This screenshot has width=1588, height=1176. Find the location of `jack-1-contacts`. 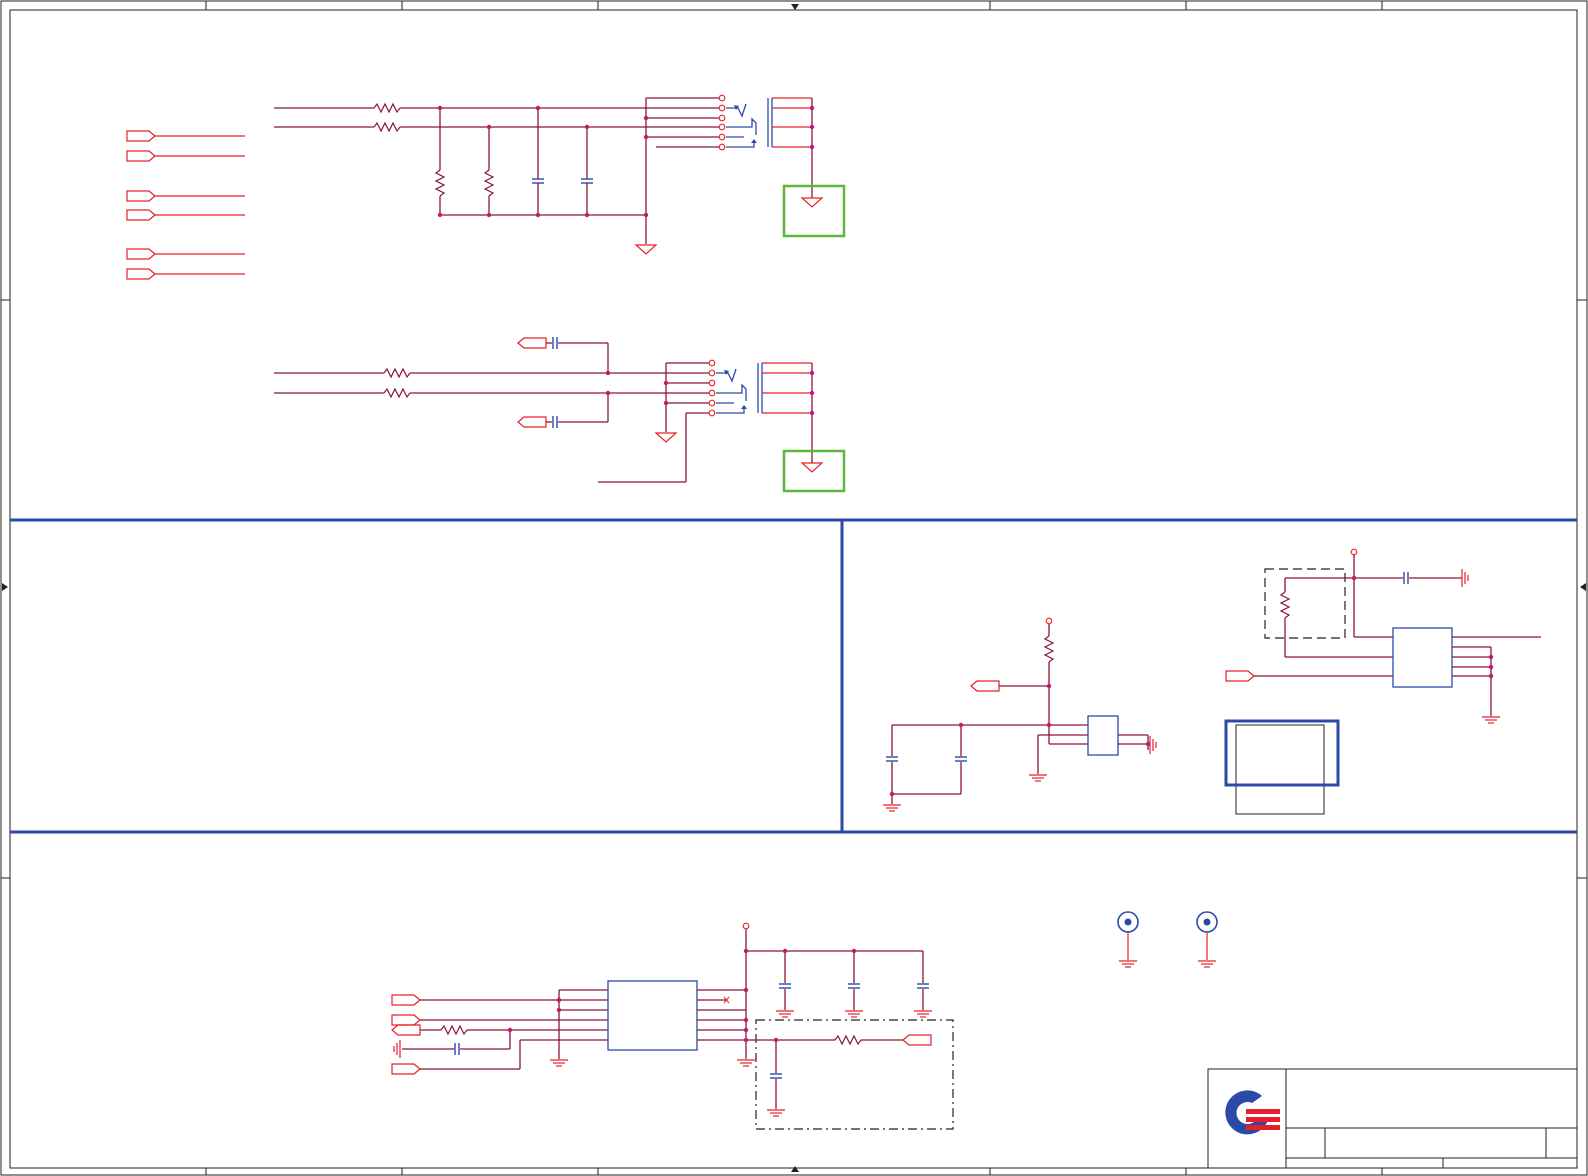

jack-1-contacts is located at coordinates (749, 123).